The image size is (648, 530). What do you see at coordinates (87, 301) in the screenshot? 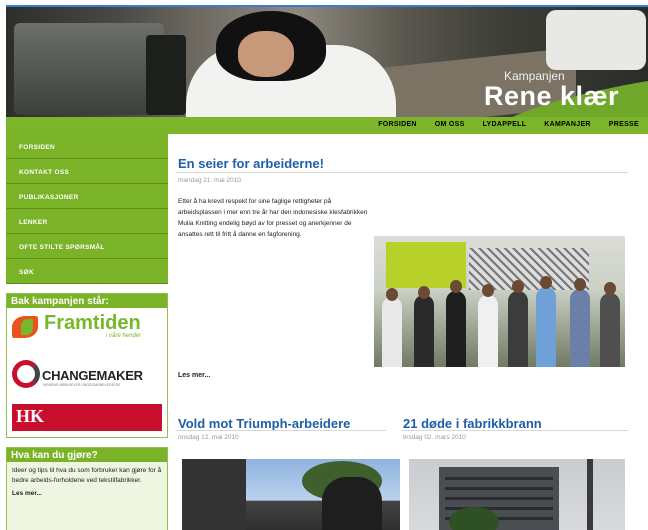
I see `supporters-heading: Bak kampanjen står:` at bounding box center [87, 301].